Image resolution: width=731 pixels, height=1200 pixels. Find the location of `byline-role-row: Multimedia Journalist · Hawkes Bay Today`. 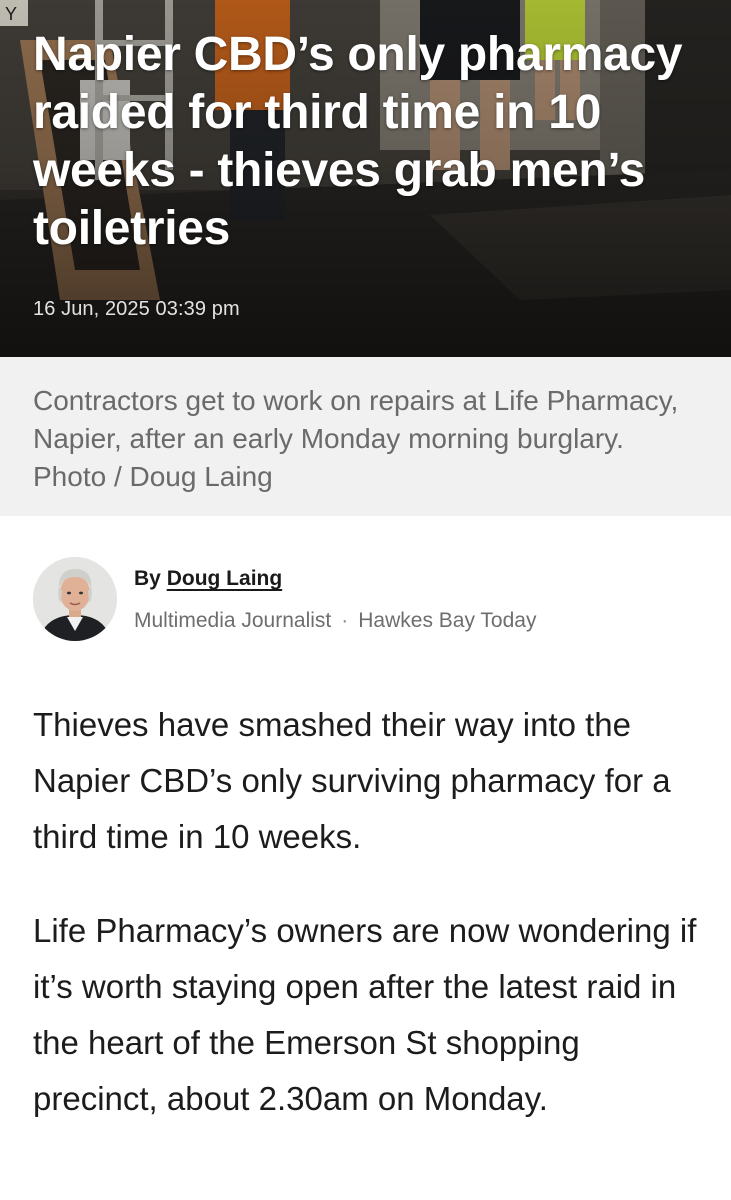

byline-role-row: Multimedia Journalist · Hawkes Bay Today is located at coordinates (335, 621).